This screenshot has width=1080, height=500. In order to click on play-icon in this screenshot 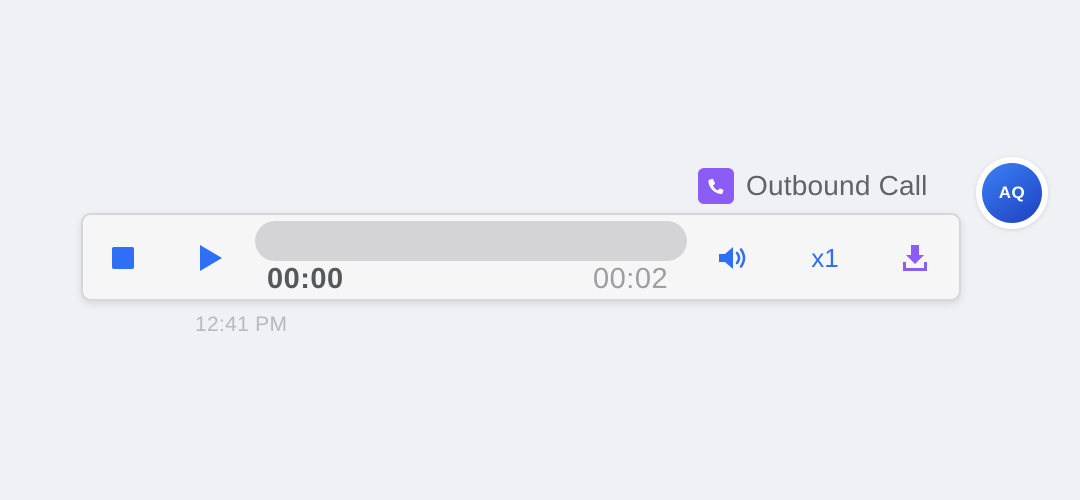, I will do `click(211, 258)`.